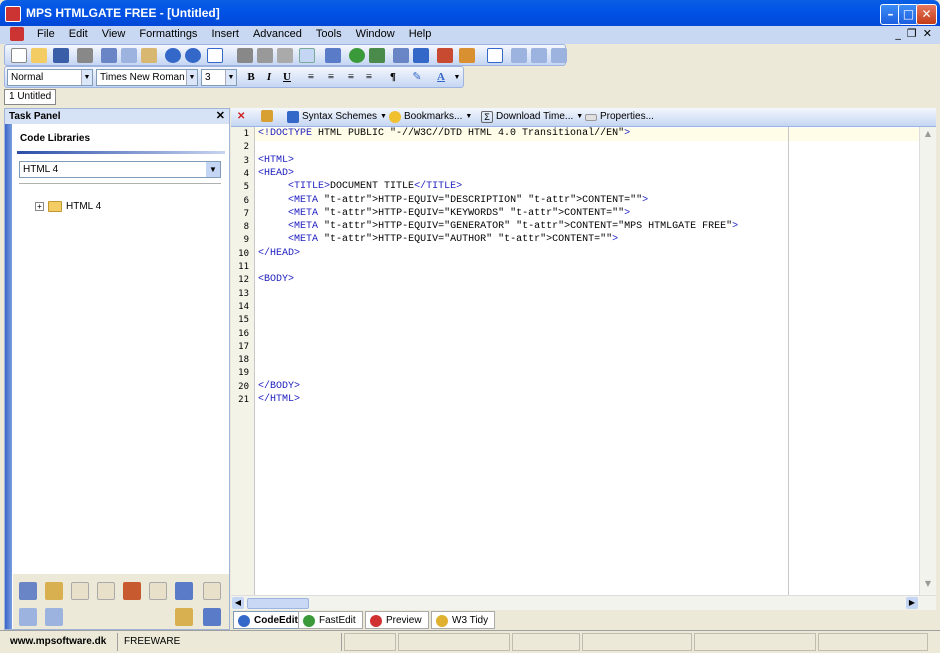 This screenshot has width=940, height=653. What do you see at coordinates (114, 34) in the screenshot?
I see `menu-view: View` at bounding box center [114, 34].